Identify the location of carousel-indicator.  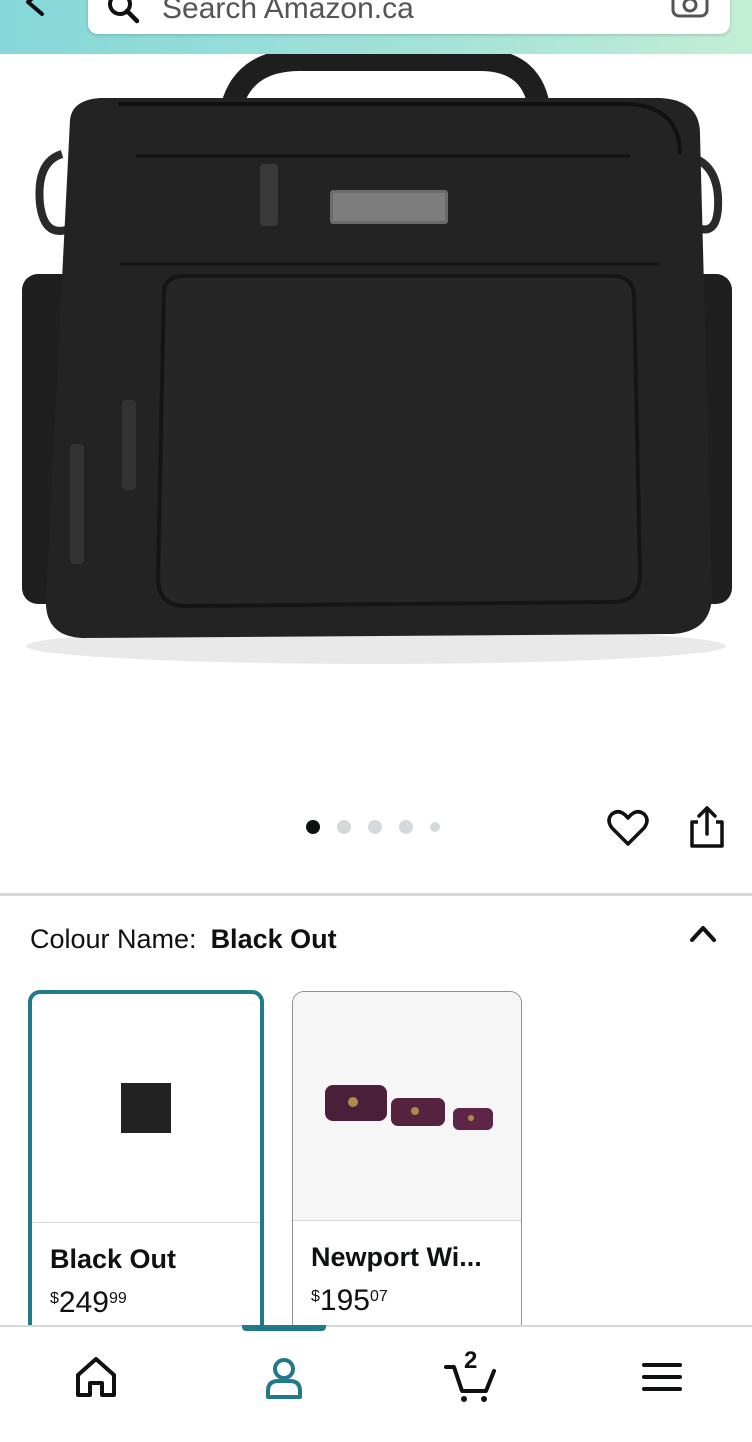
(381, 827).